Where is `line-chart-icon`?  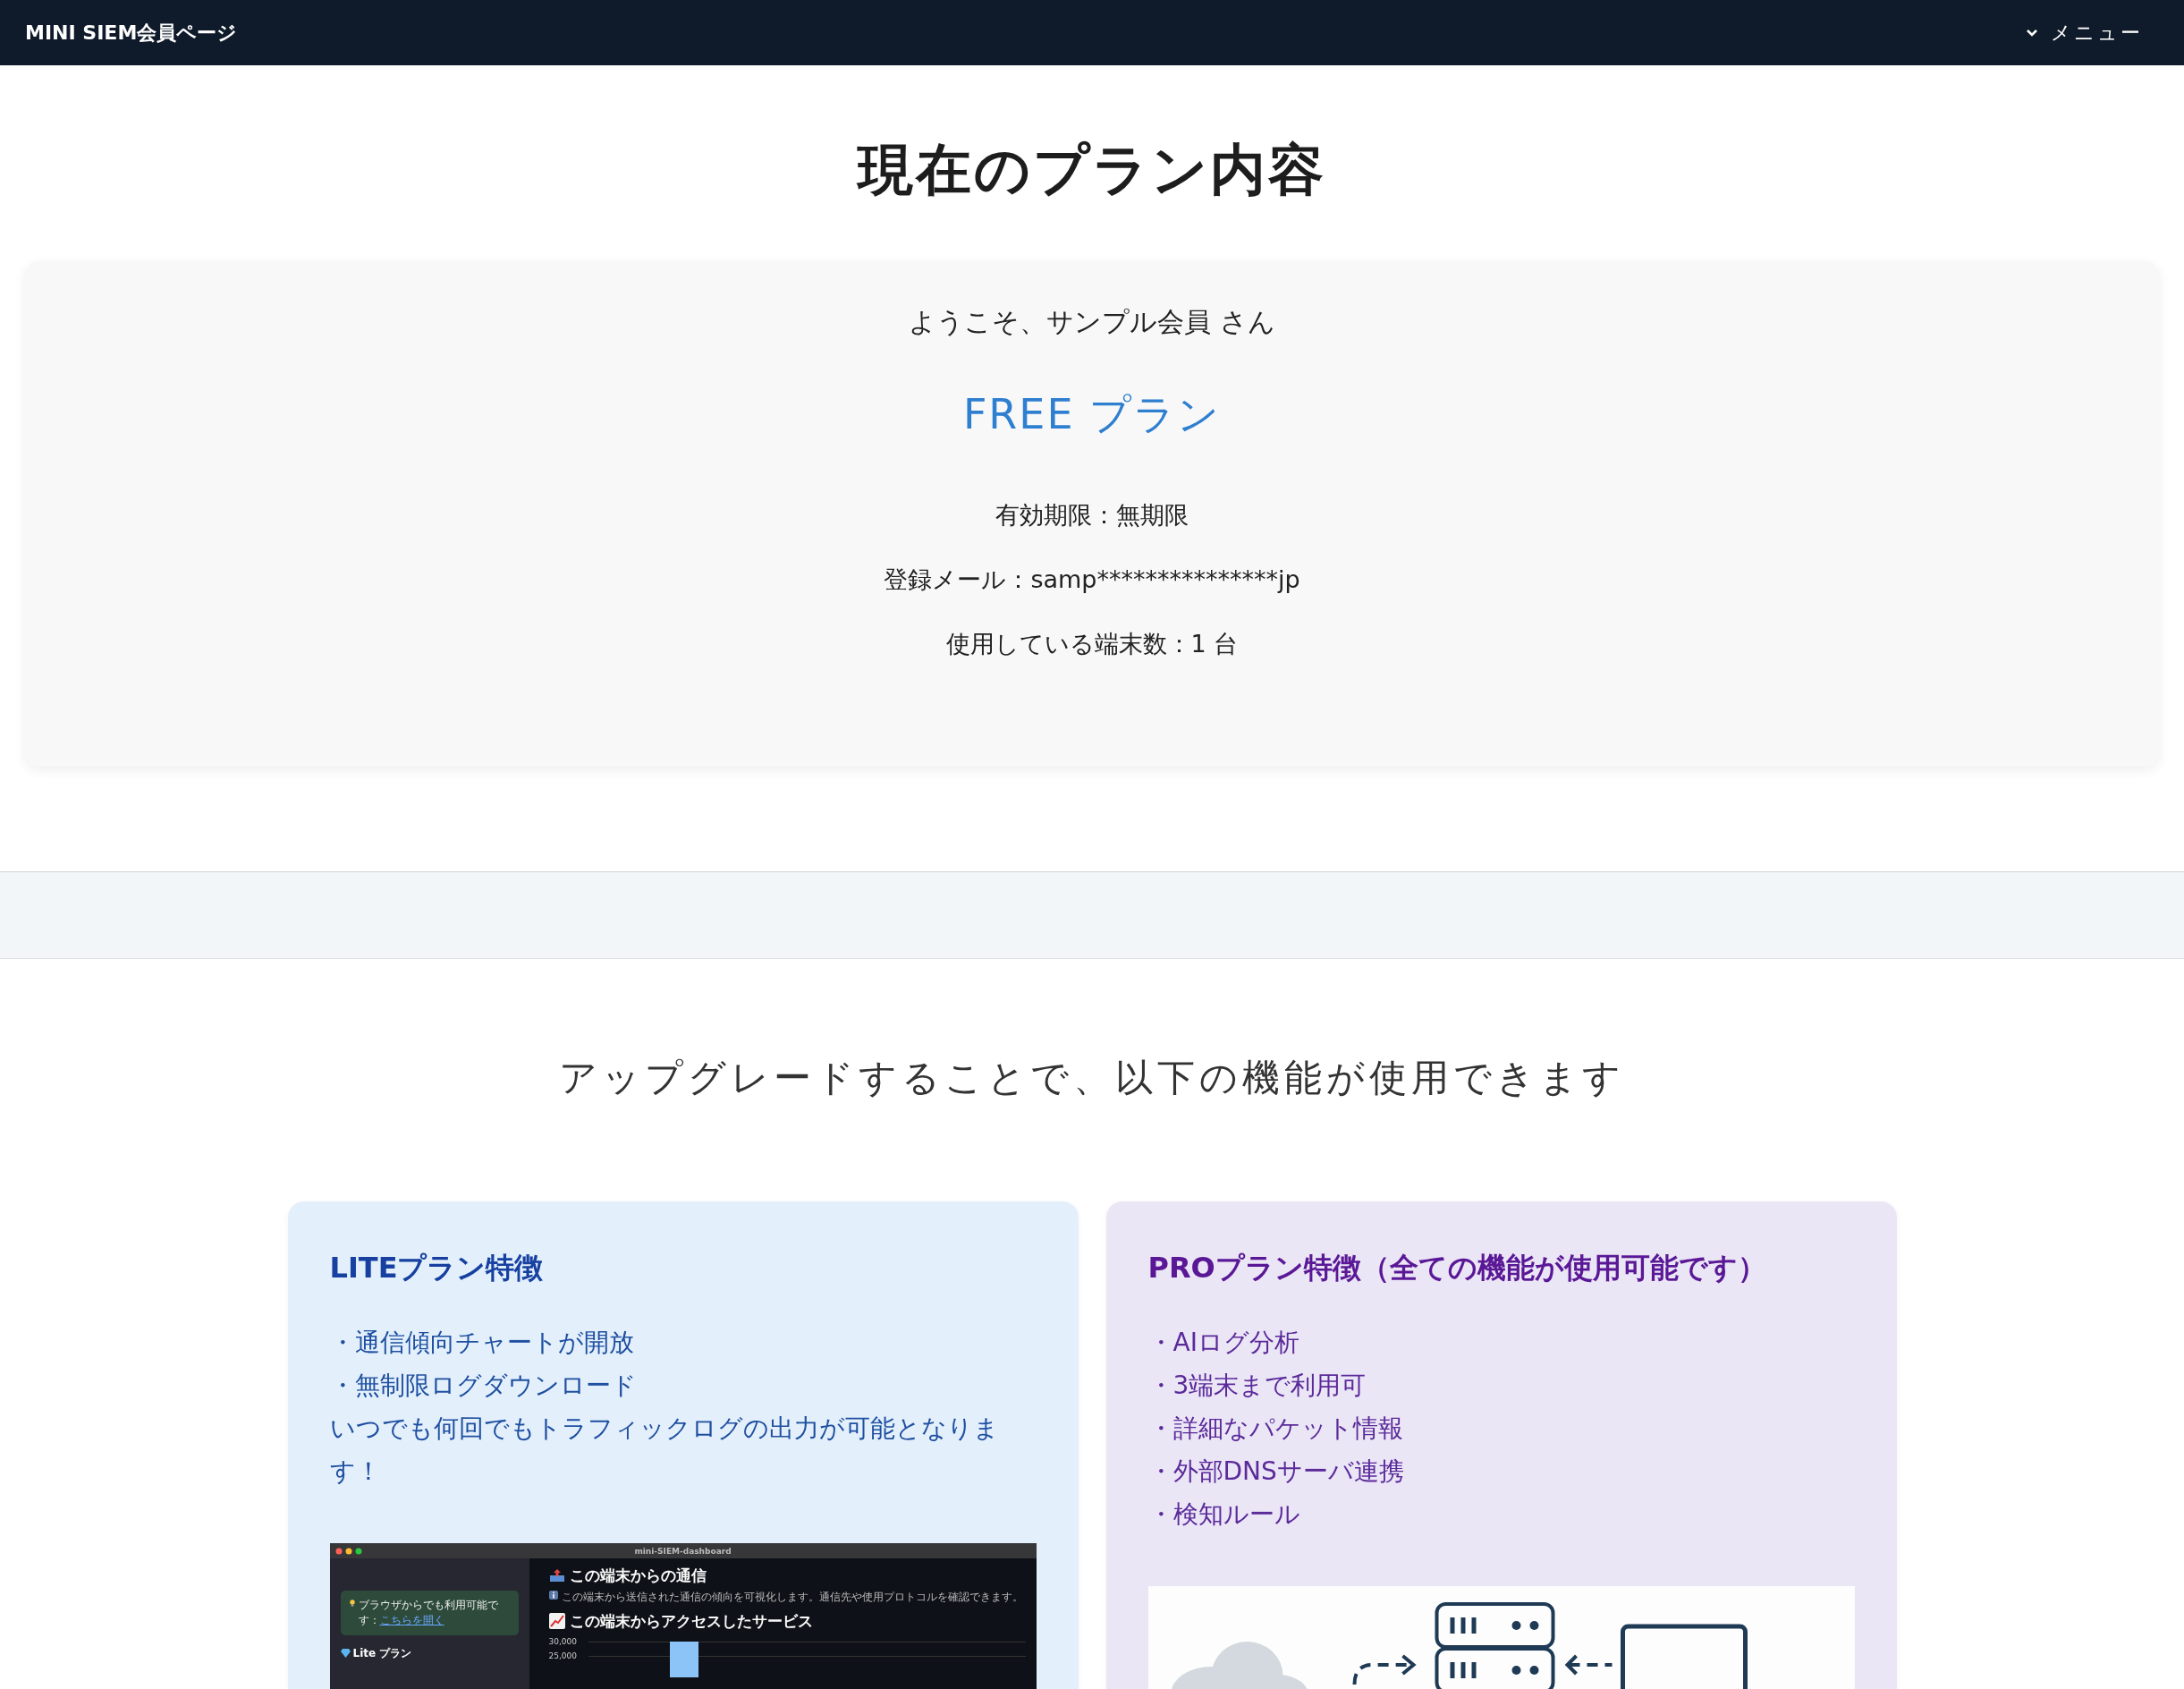
line-chart-icon is located at coordinates (556, 1621).